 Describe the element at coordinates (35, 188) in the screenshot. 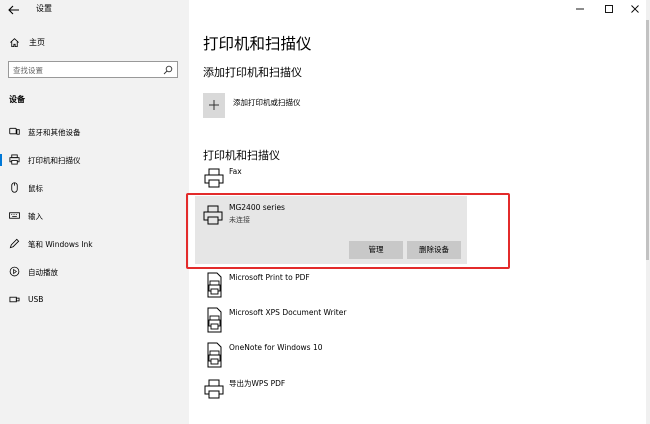

I see `sidebar-item-label: 鼠标` at that location.